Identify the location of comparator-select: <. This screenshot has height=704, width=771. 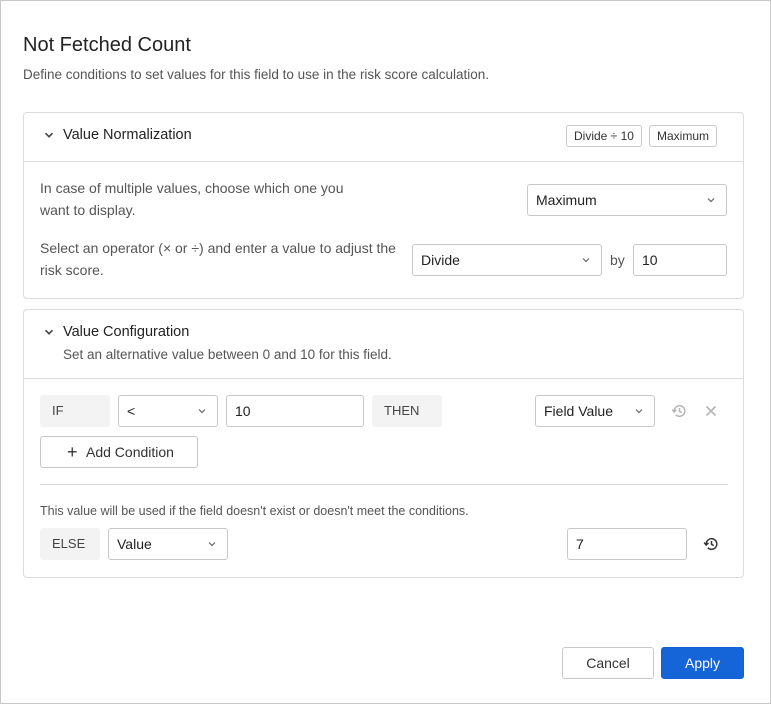
(168, 411).